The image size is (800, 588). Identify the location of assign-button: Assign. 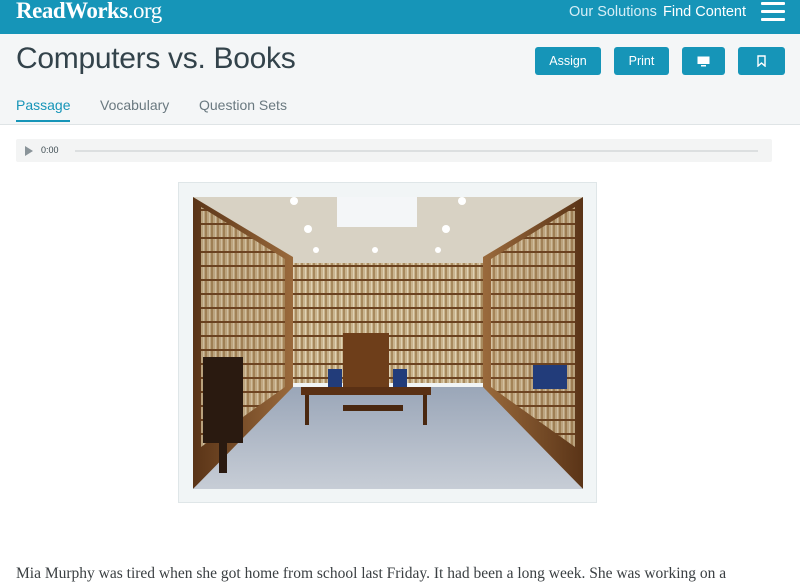
(568, 61).